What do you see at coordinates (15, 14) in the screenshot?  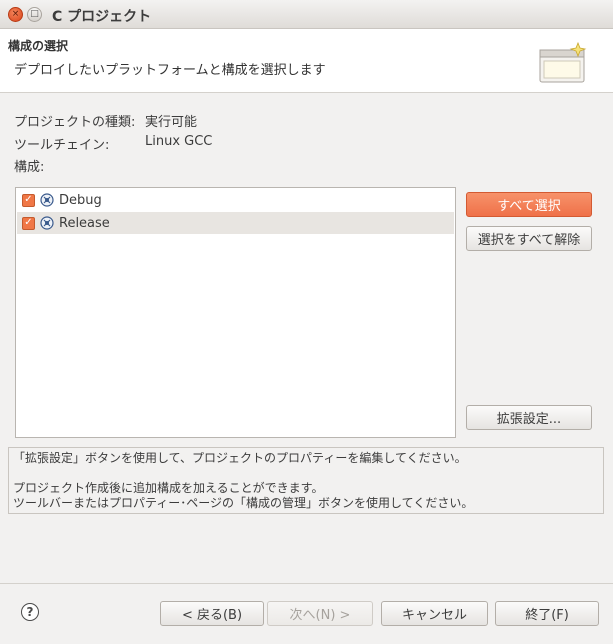 I see `close-icon: ×` at bounding box center [15, 14].